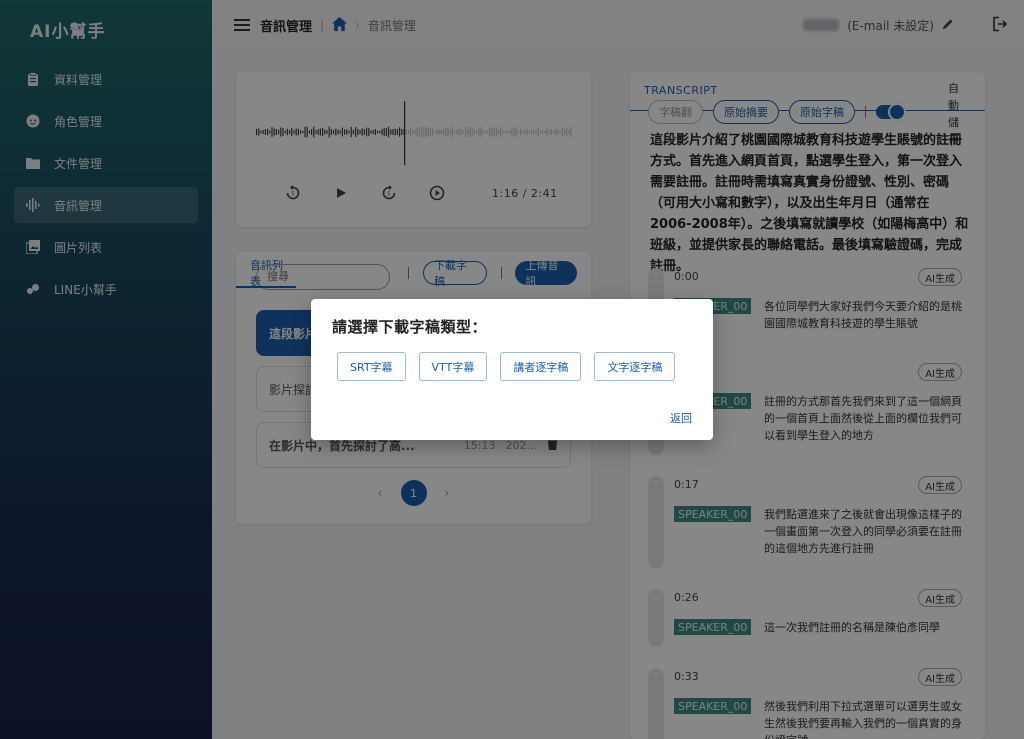 The image size is (1024, 739). I want to click on download-type-dialog: 請選擇下載字稿類型： SRT字幕 VTT字幕 講者逐字稿 文字逐字稿 返回, so click(512, 369).